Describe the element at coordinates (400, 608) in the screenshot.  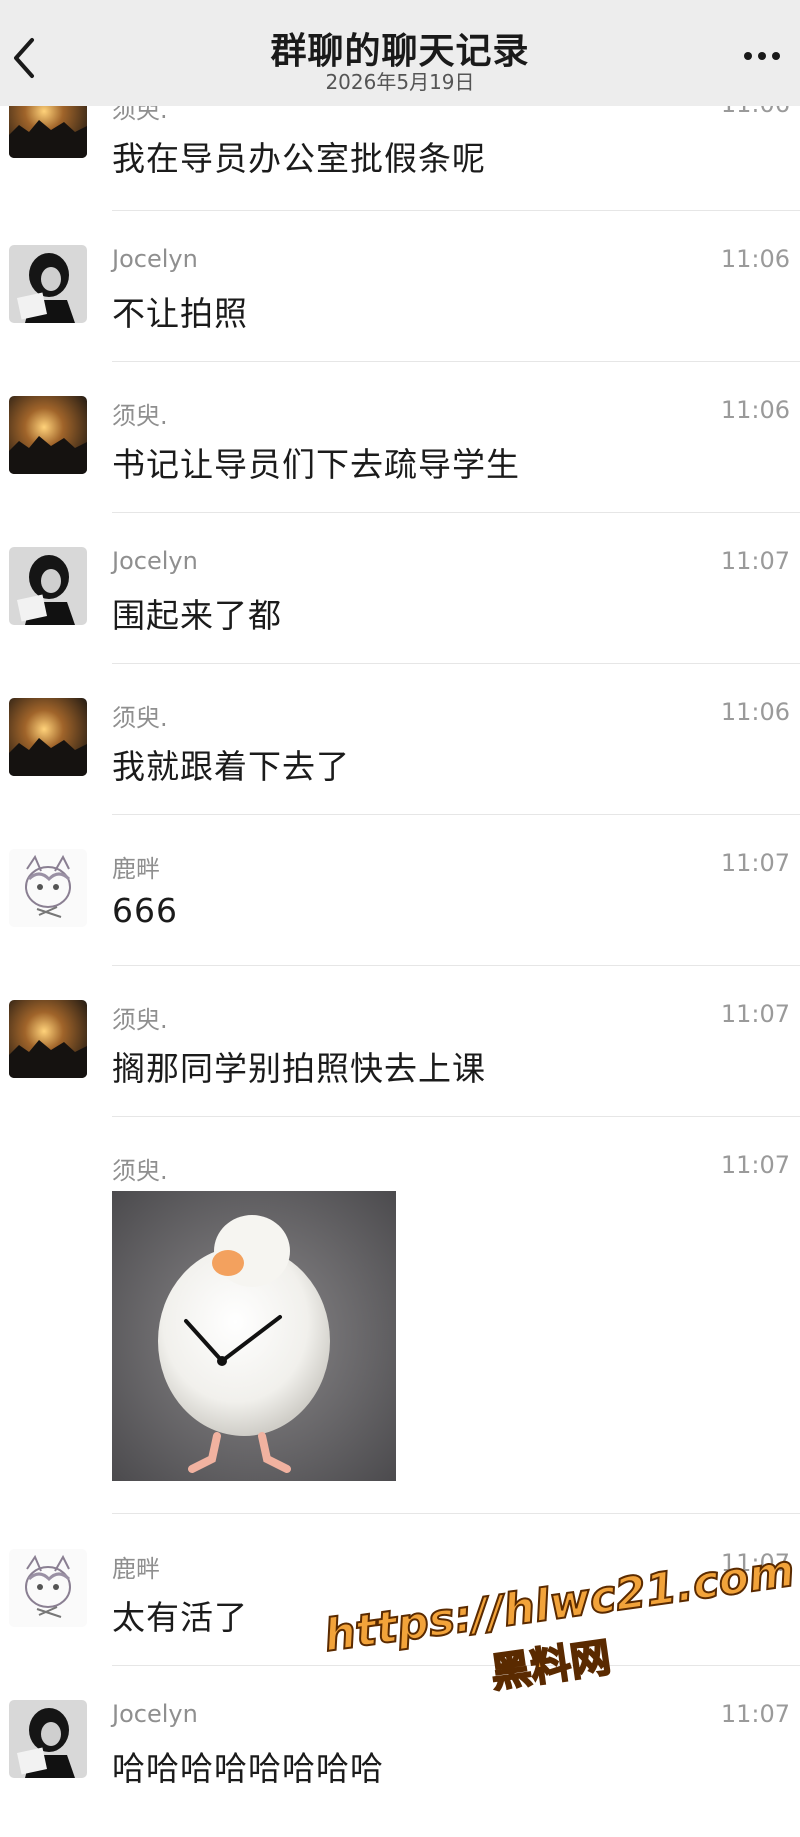
I see `message-item: Jocelyn 11:07 围起来了都` at that location.